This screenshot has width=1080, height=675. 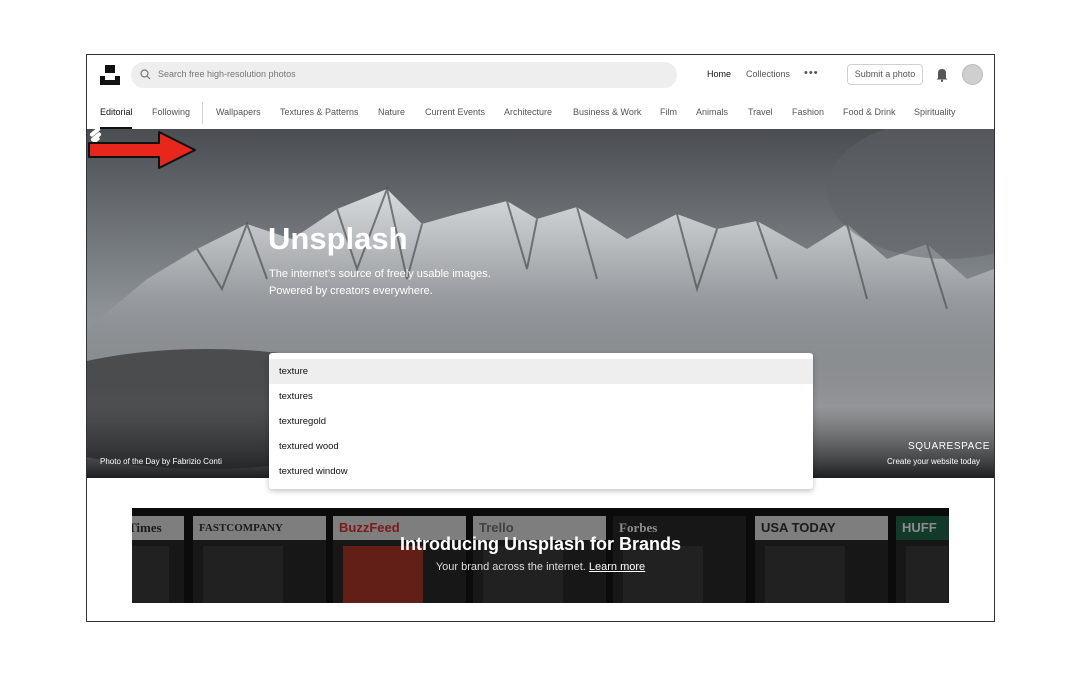 I want to click on sponsor-name: SQUARESPACE, so click(x=949, y=446).